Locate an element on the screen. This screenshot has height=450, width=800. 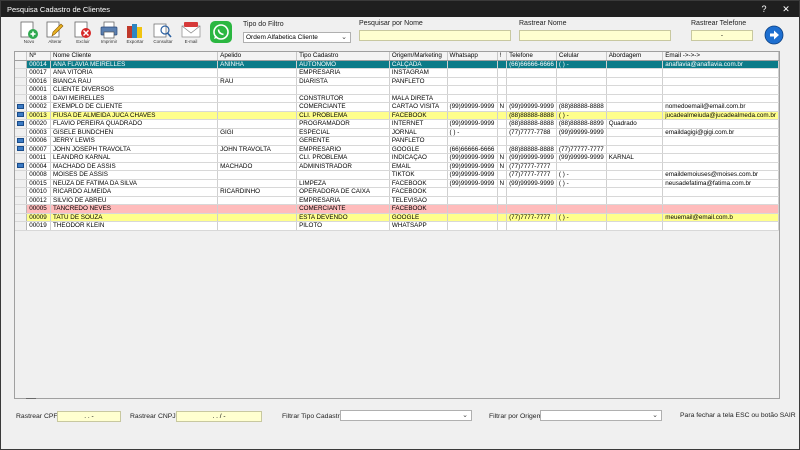
consultar-label: Consultar is located at coordinates (163, 41).